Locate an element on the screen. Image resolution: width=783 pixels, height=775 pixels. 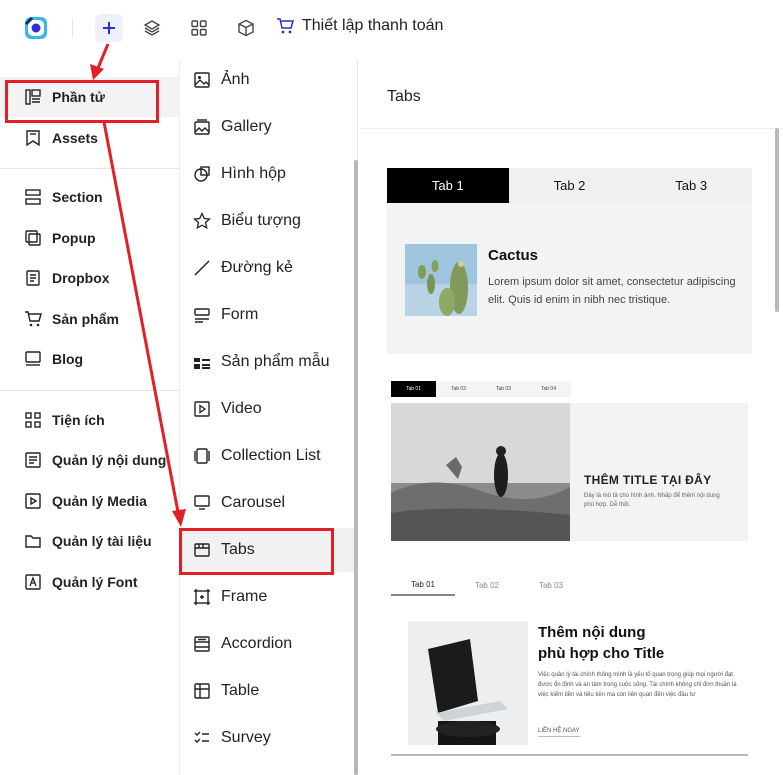
tab-3: Tab 3 is located at coordinates (691, 185).